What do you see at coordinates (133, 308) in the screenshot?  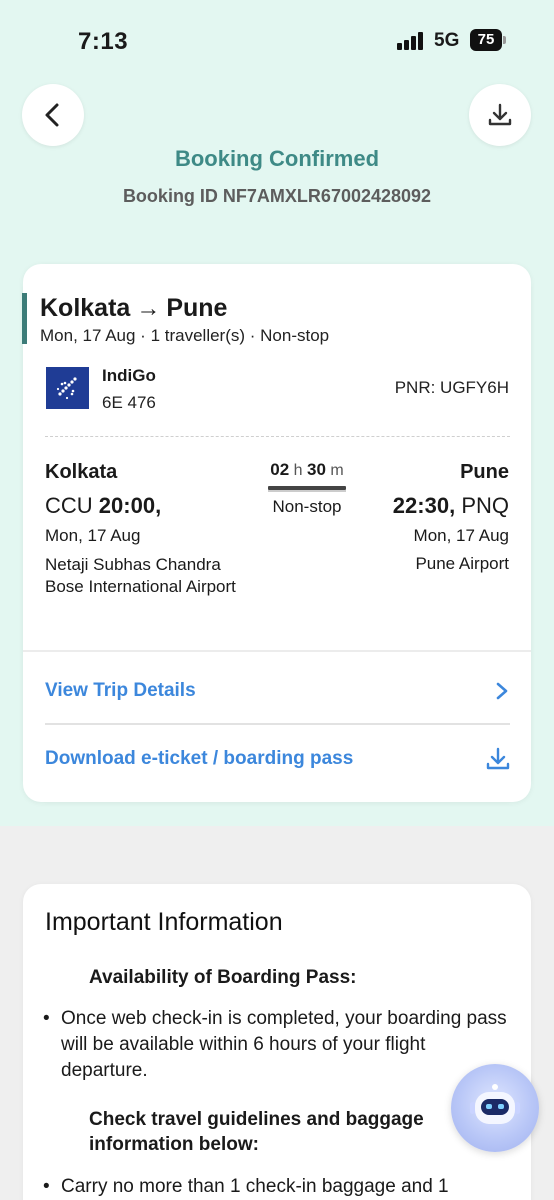 I see `route-title: Kolkata → Pune` at bounding box center [133, 308].